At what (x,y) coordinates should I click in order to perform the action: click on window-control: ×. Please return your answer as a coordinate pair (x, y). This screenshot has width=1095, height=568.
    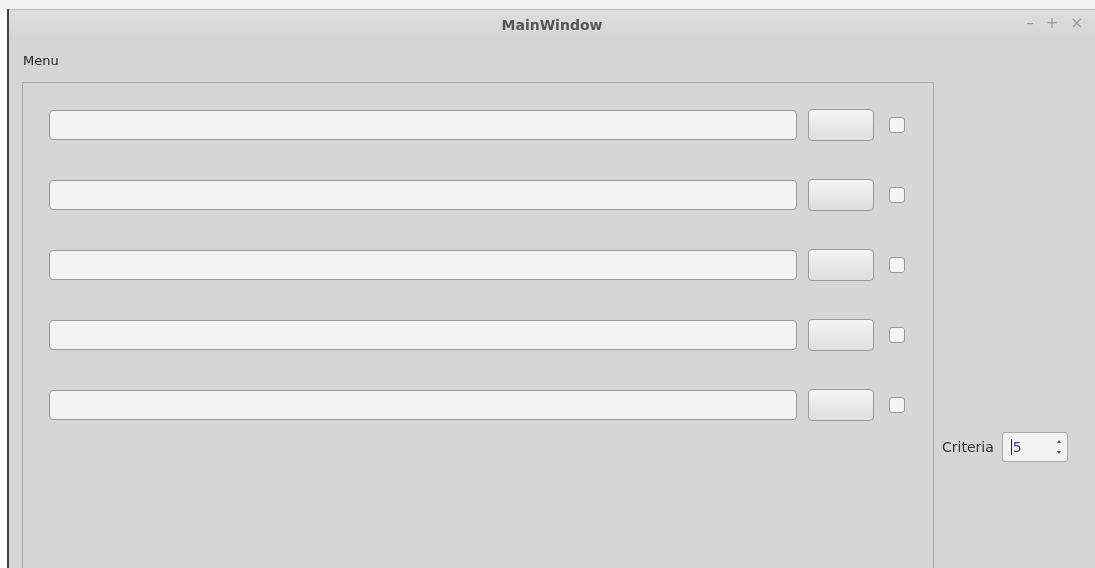
    Looking at the image, I should click on (1076, 23).